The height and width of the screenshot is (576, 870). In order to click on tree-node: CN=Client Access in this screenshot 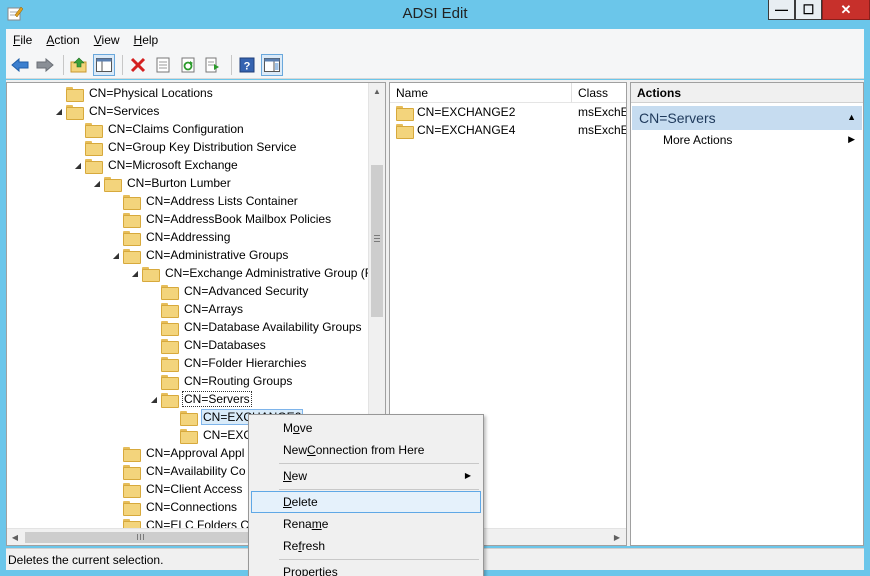, I will do `click(176, 489)`.